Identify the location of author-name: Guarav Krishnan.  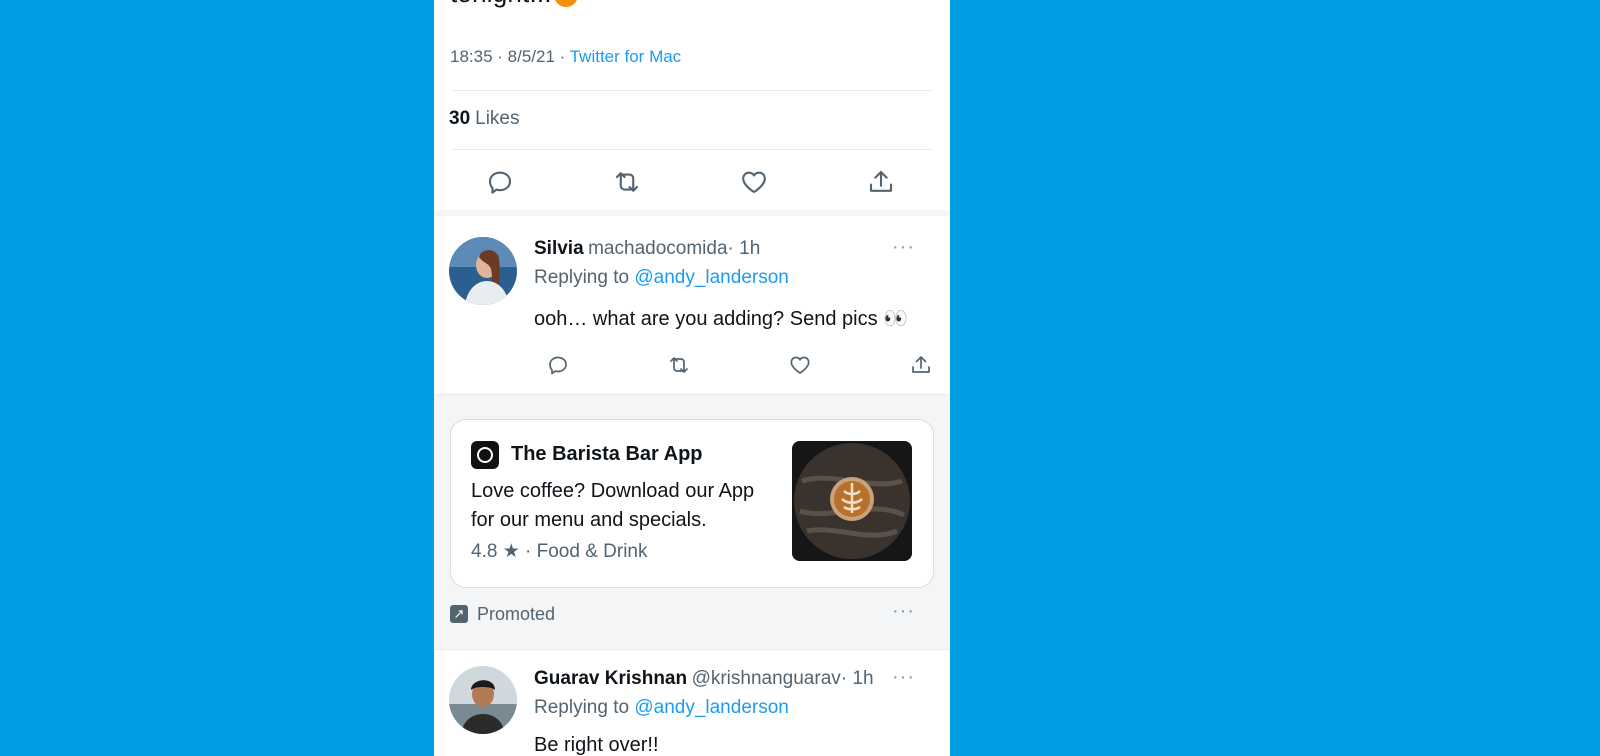
(610, 678).